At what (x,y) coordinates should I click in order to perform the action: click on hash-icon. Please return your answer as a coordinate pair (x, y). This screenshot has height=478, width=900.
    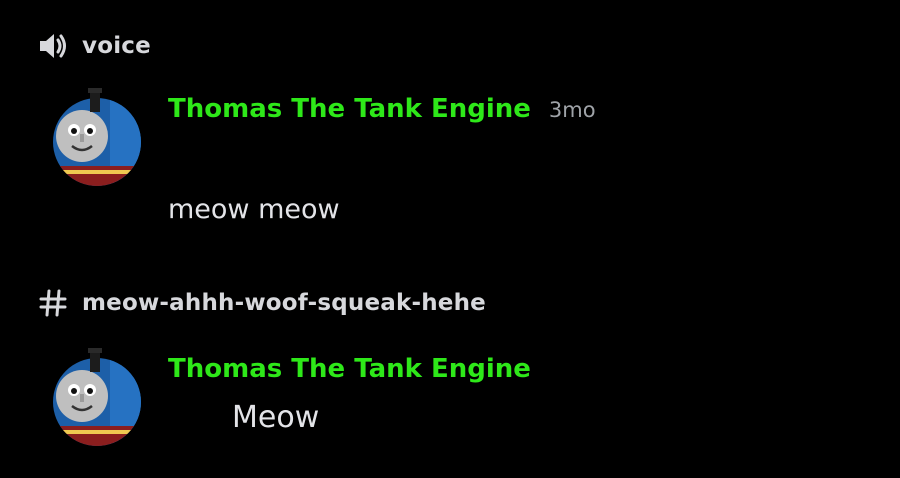
    Looking at the image, I should click on (53, 303).